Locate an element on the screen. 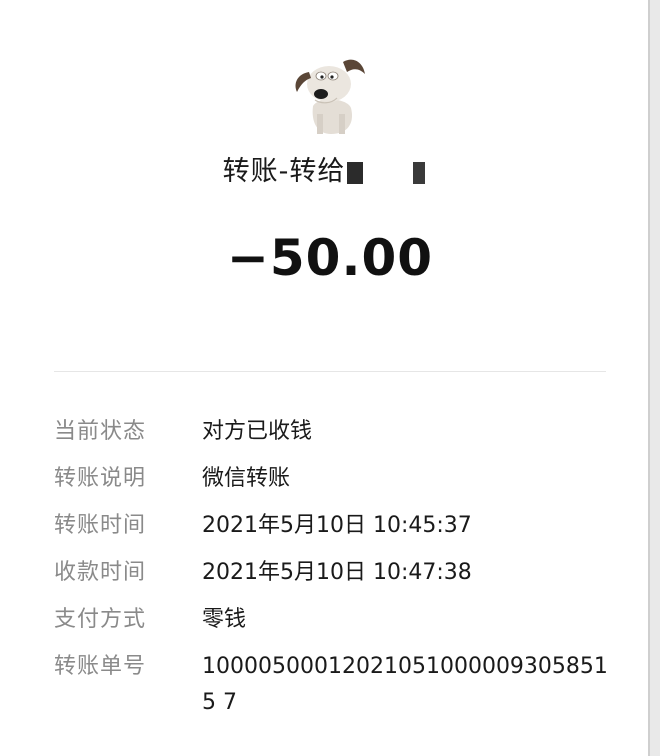  detail-label: 转账单号 is located at coordinates (100, 666).